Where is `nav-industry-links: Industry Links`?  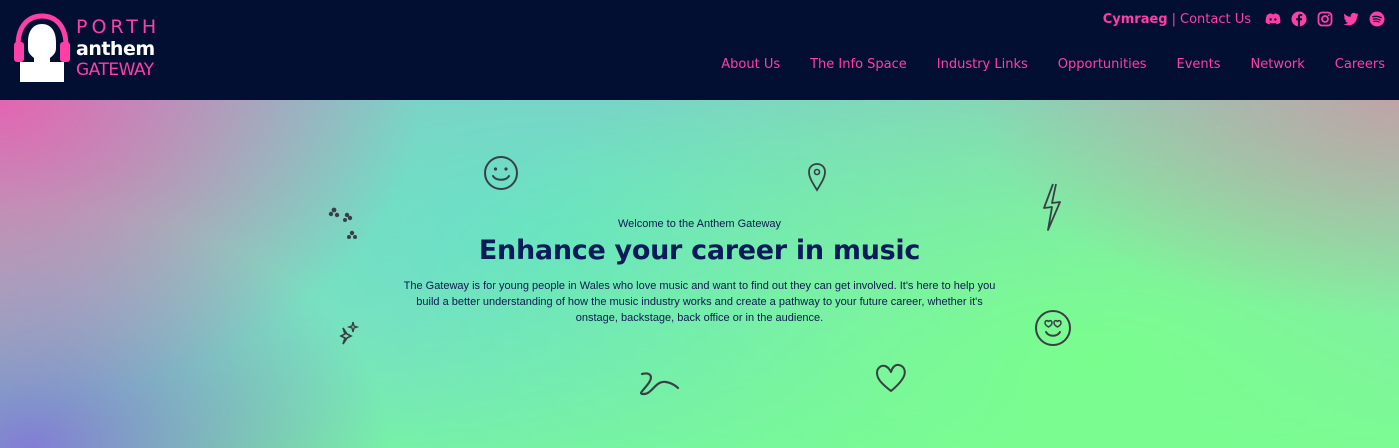
nav-industry-links: Industry Links is located at coordinates (982, 64).